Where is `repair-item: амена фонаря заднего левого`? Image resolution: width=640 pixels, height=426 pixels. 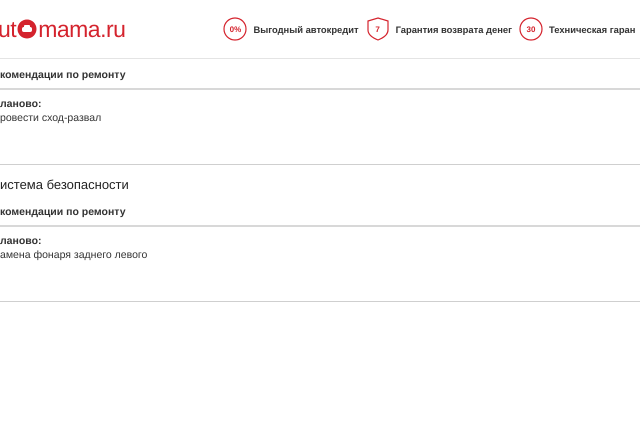 repair-item: амена фонаря заднего левого is located at coordinates (74, 255).